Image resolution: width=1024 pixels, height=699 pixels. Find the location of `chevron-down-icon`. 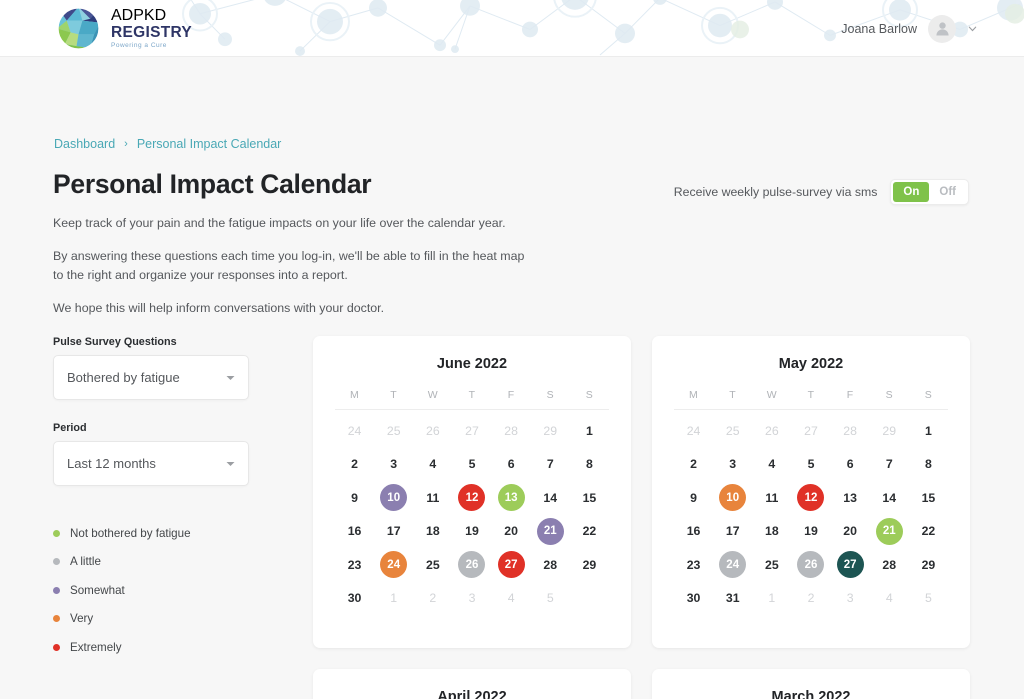

chevron-down-icon is located at coordinates (972, 28).